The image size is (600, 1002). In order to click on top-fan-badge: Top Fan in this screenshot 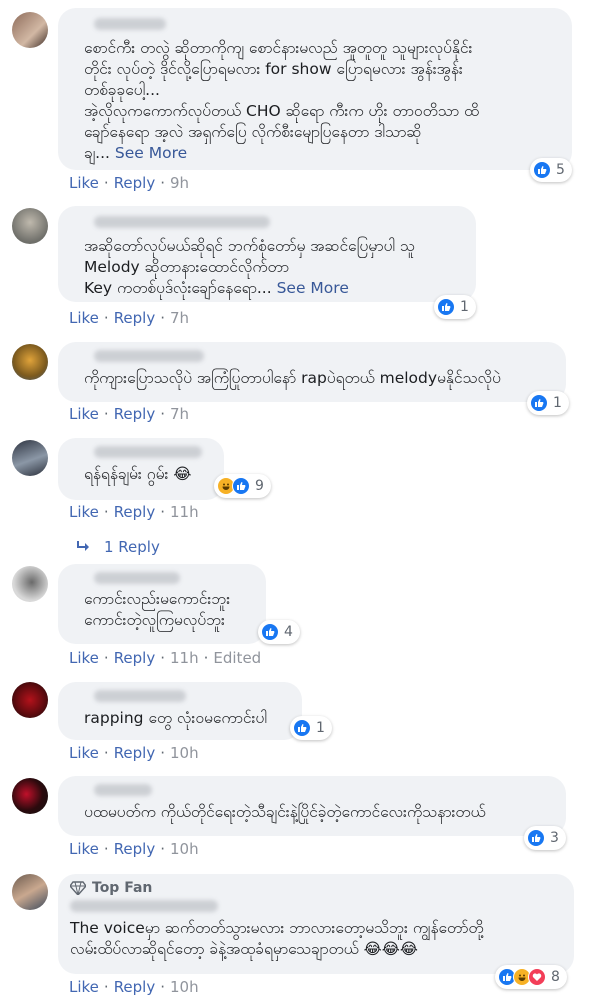, I will do `click(315, 888)`.